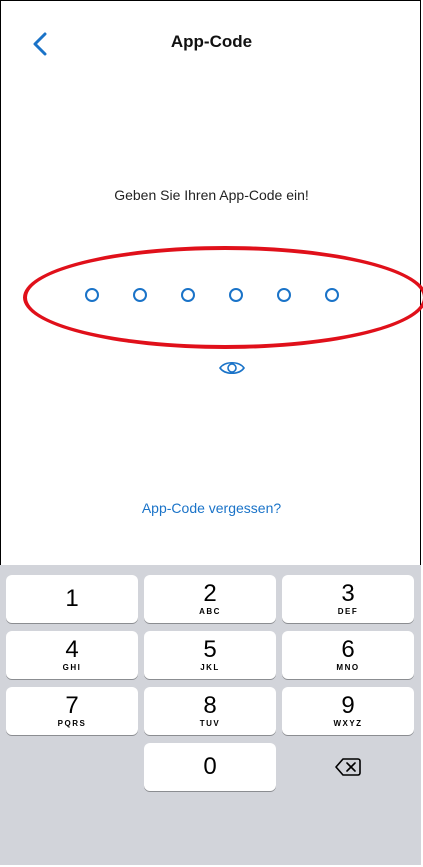  I want to click on instruction-text: Geben Sie Ihren App-Code ein!, so click(211, 195).